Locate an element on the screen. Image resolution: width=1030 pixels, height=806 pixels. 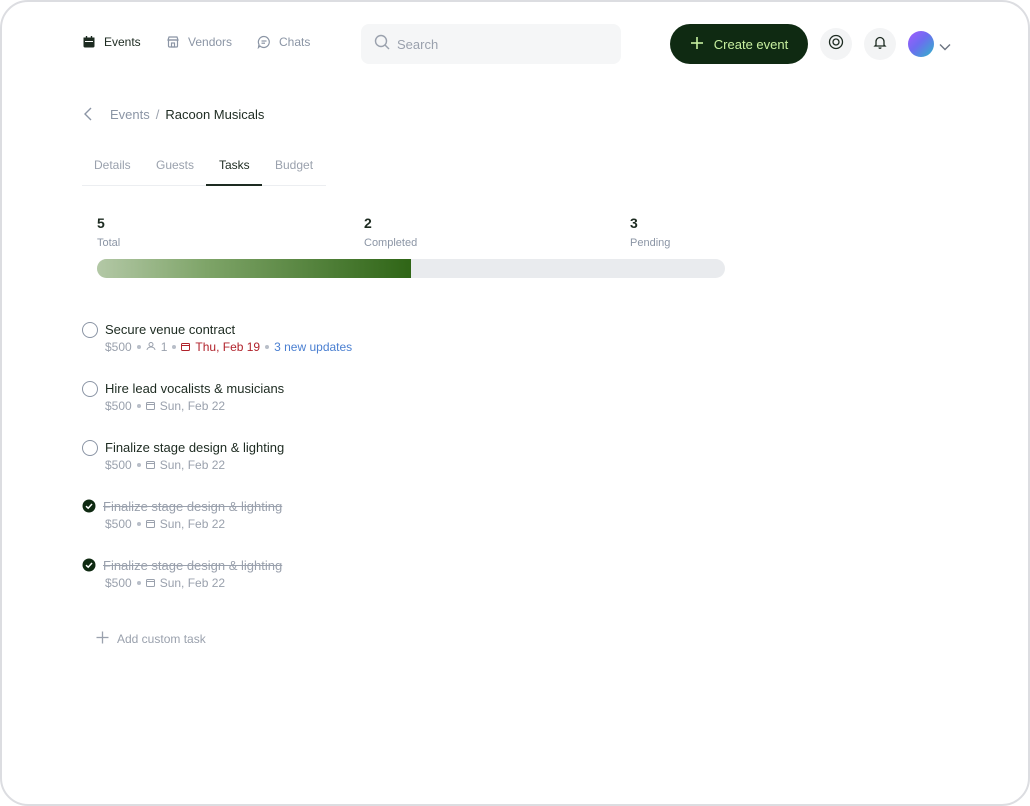
tab-tasks: Tasks is located at coordinates (234, 165).